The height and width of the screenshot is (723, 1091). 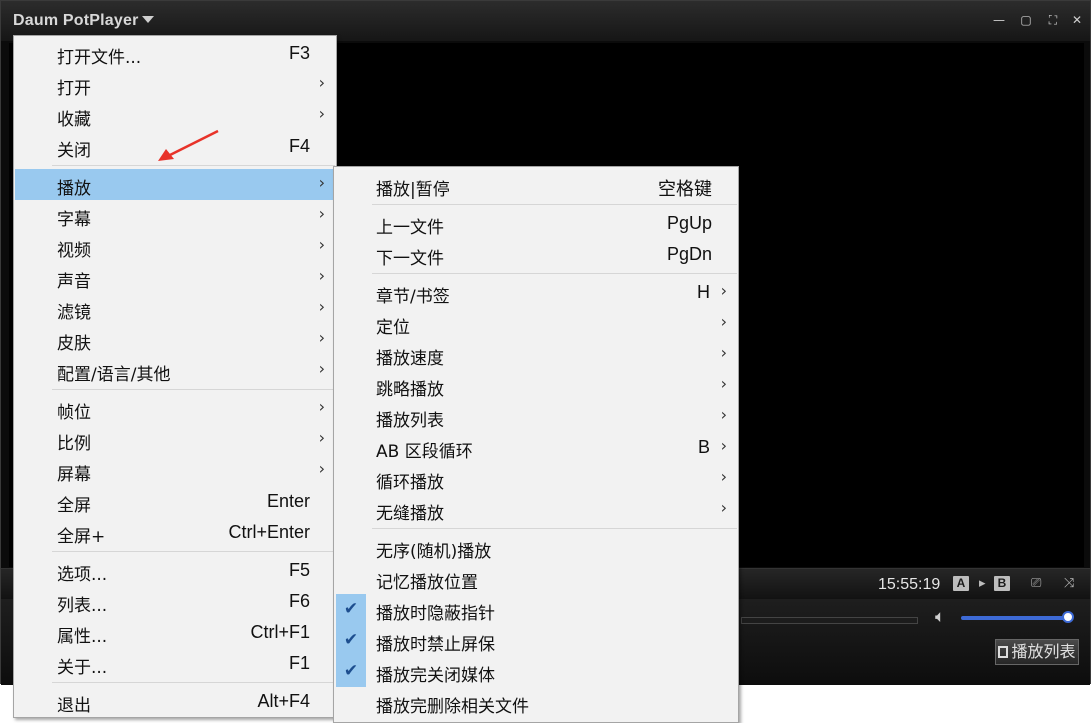 What do you see at coordinates (999, 20) in the screenshot?
I see `minimize-button: —` at bounding box center [999, 20].